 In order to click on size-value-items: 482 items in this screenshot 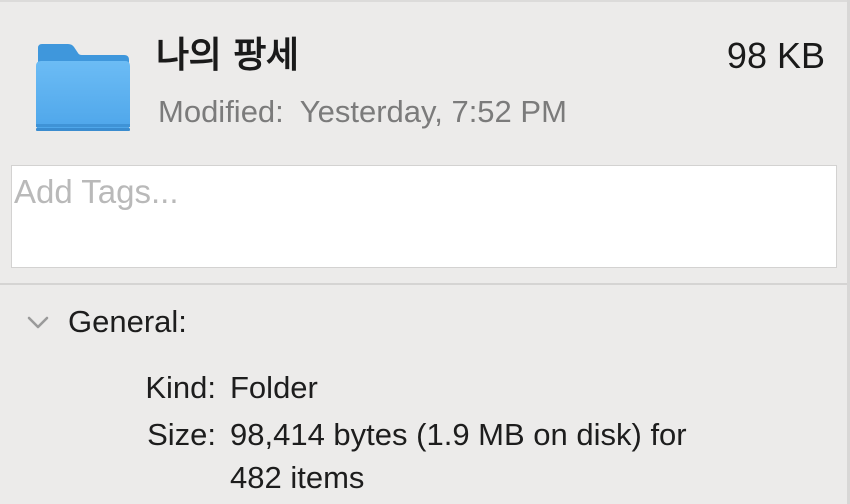, I will do `click(297, 477)`.